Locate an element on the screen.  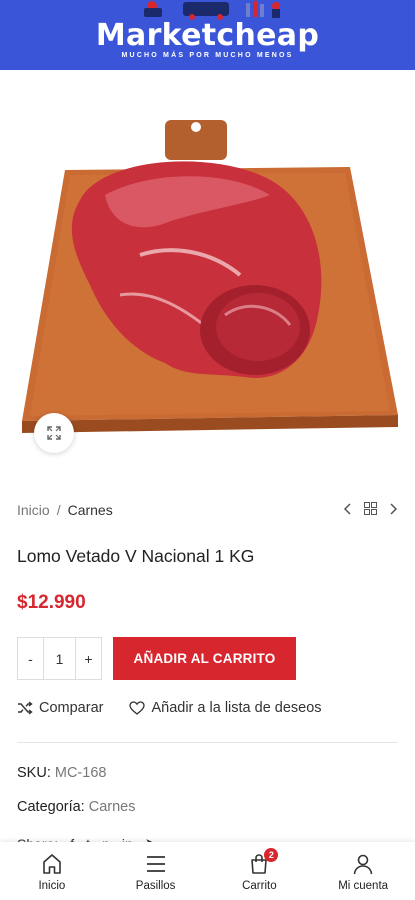
menu-icon is located at coordinates (155, 864).